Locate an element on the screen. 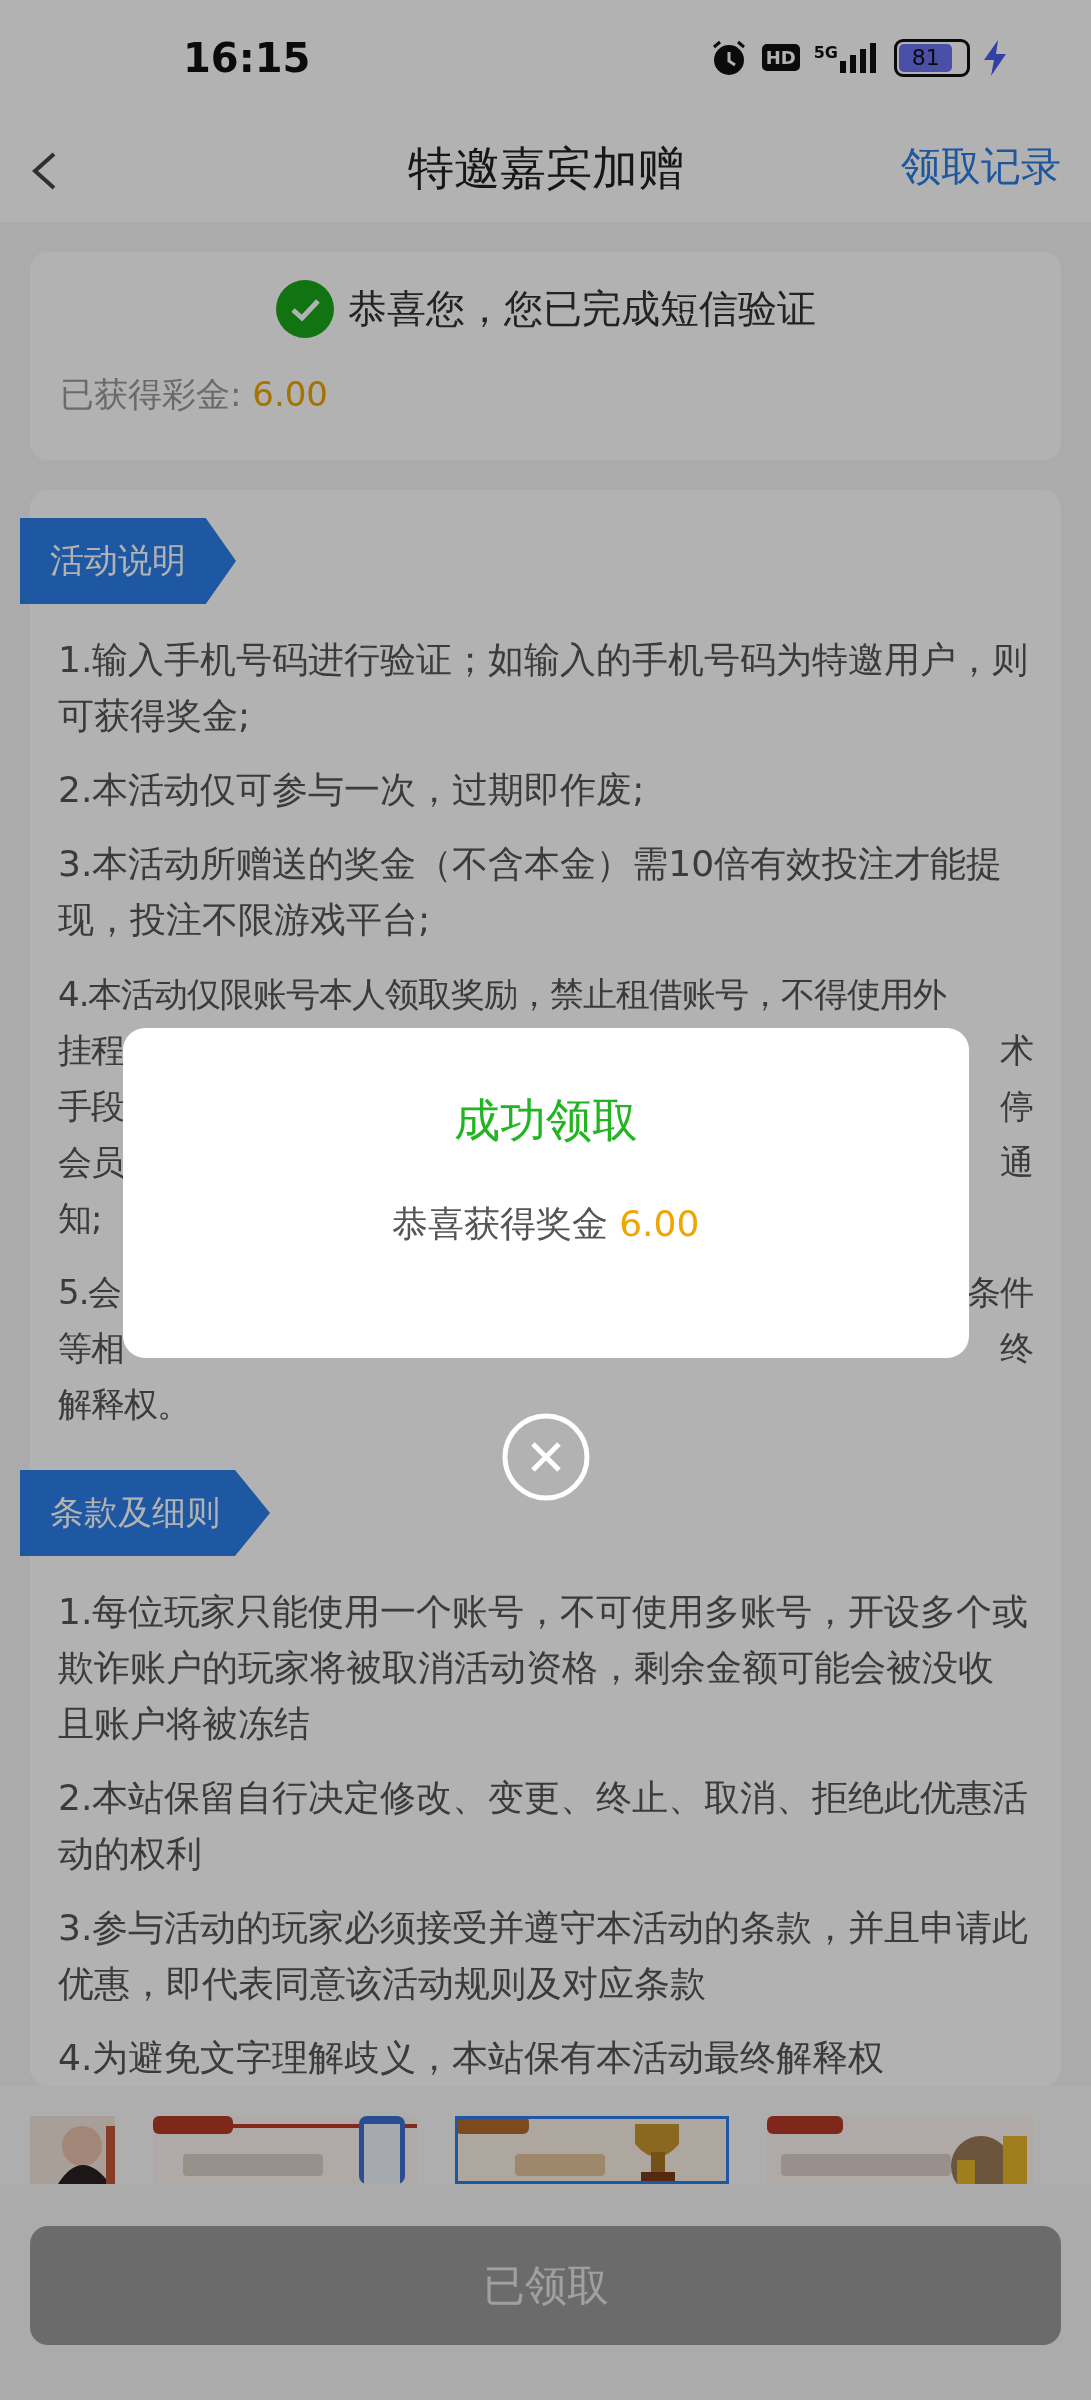 This screenshot has width=1091, height=2400. rule-text: 手段 is located at coordinates (91, 1106).